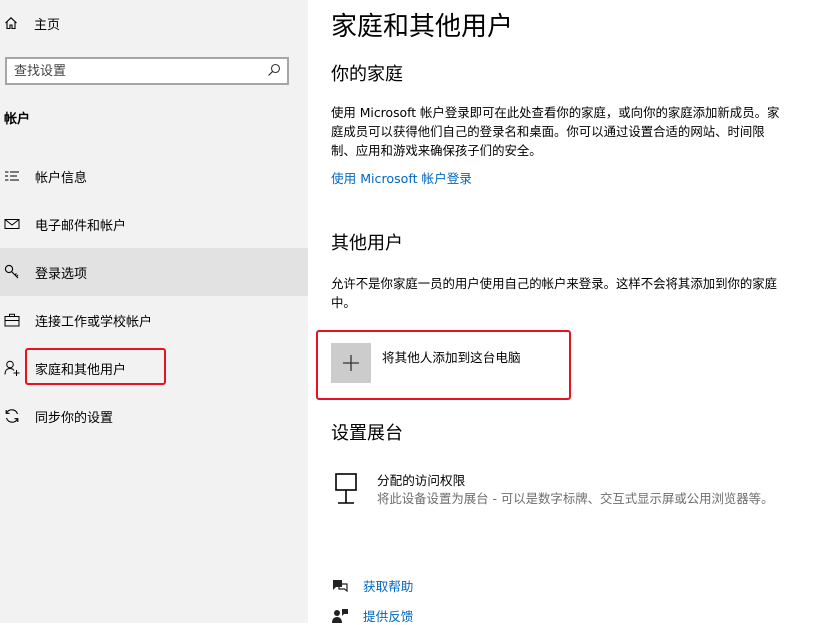 Image resolution: width=831 pixels, height=625 pixels. Describe the element at coordinates (47, 25) in the screenshot. I see `home-label: 主页` at that location.